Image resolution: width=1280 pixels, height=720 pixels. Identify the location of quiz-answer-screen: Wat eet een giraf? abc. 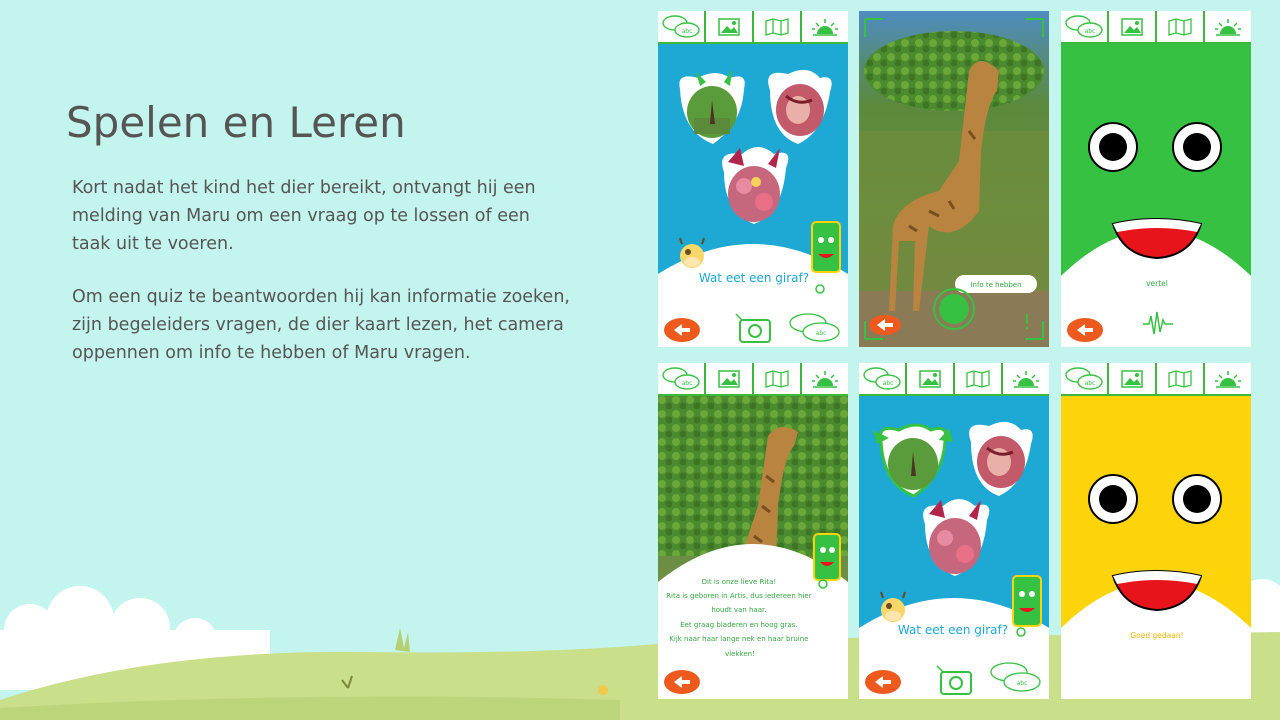
(954, 547).